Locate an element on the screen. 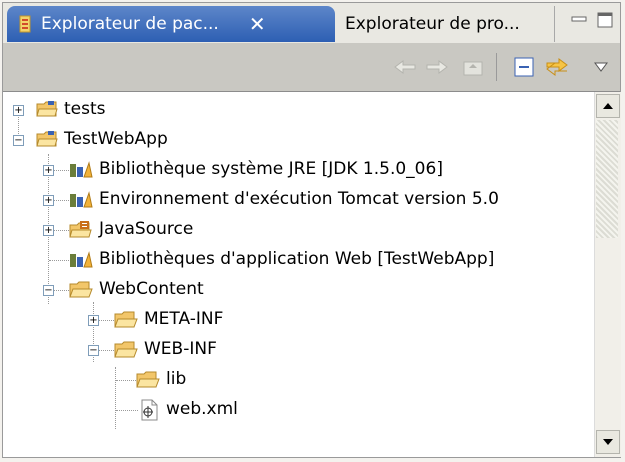 The image size is (625, 462). tree-item-web-inf: − WEB-INF is located at coordinates (298, 350).